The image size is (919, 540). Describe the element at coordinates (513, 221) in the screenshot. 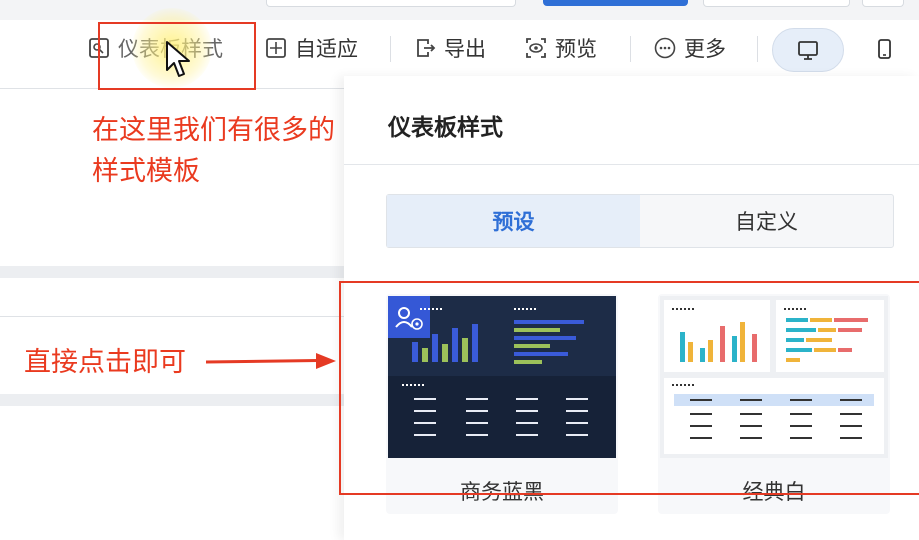

I see `tab-preset: 预设` at that location.